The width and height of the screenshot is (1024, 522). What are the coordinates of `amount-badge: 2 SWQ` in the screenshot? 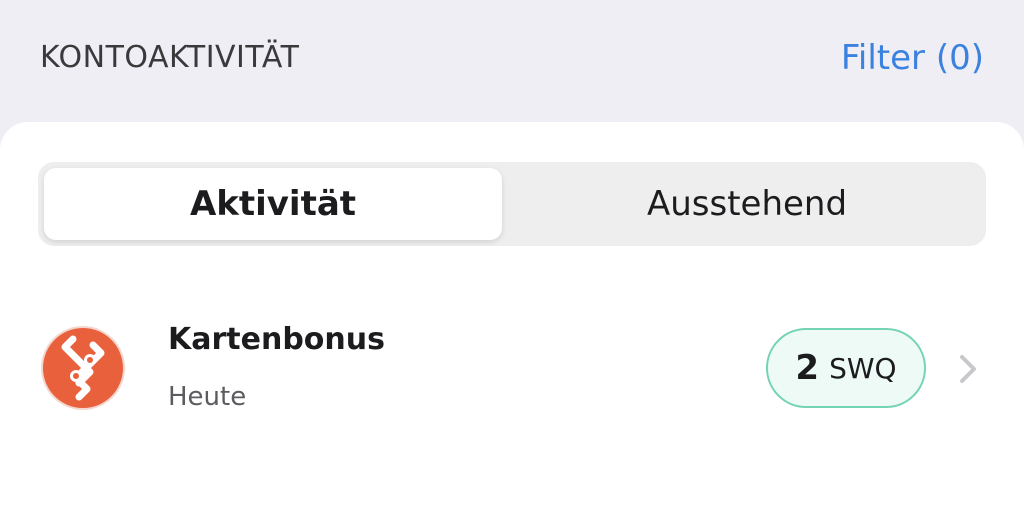 It's located at (846, 368).